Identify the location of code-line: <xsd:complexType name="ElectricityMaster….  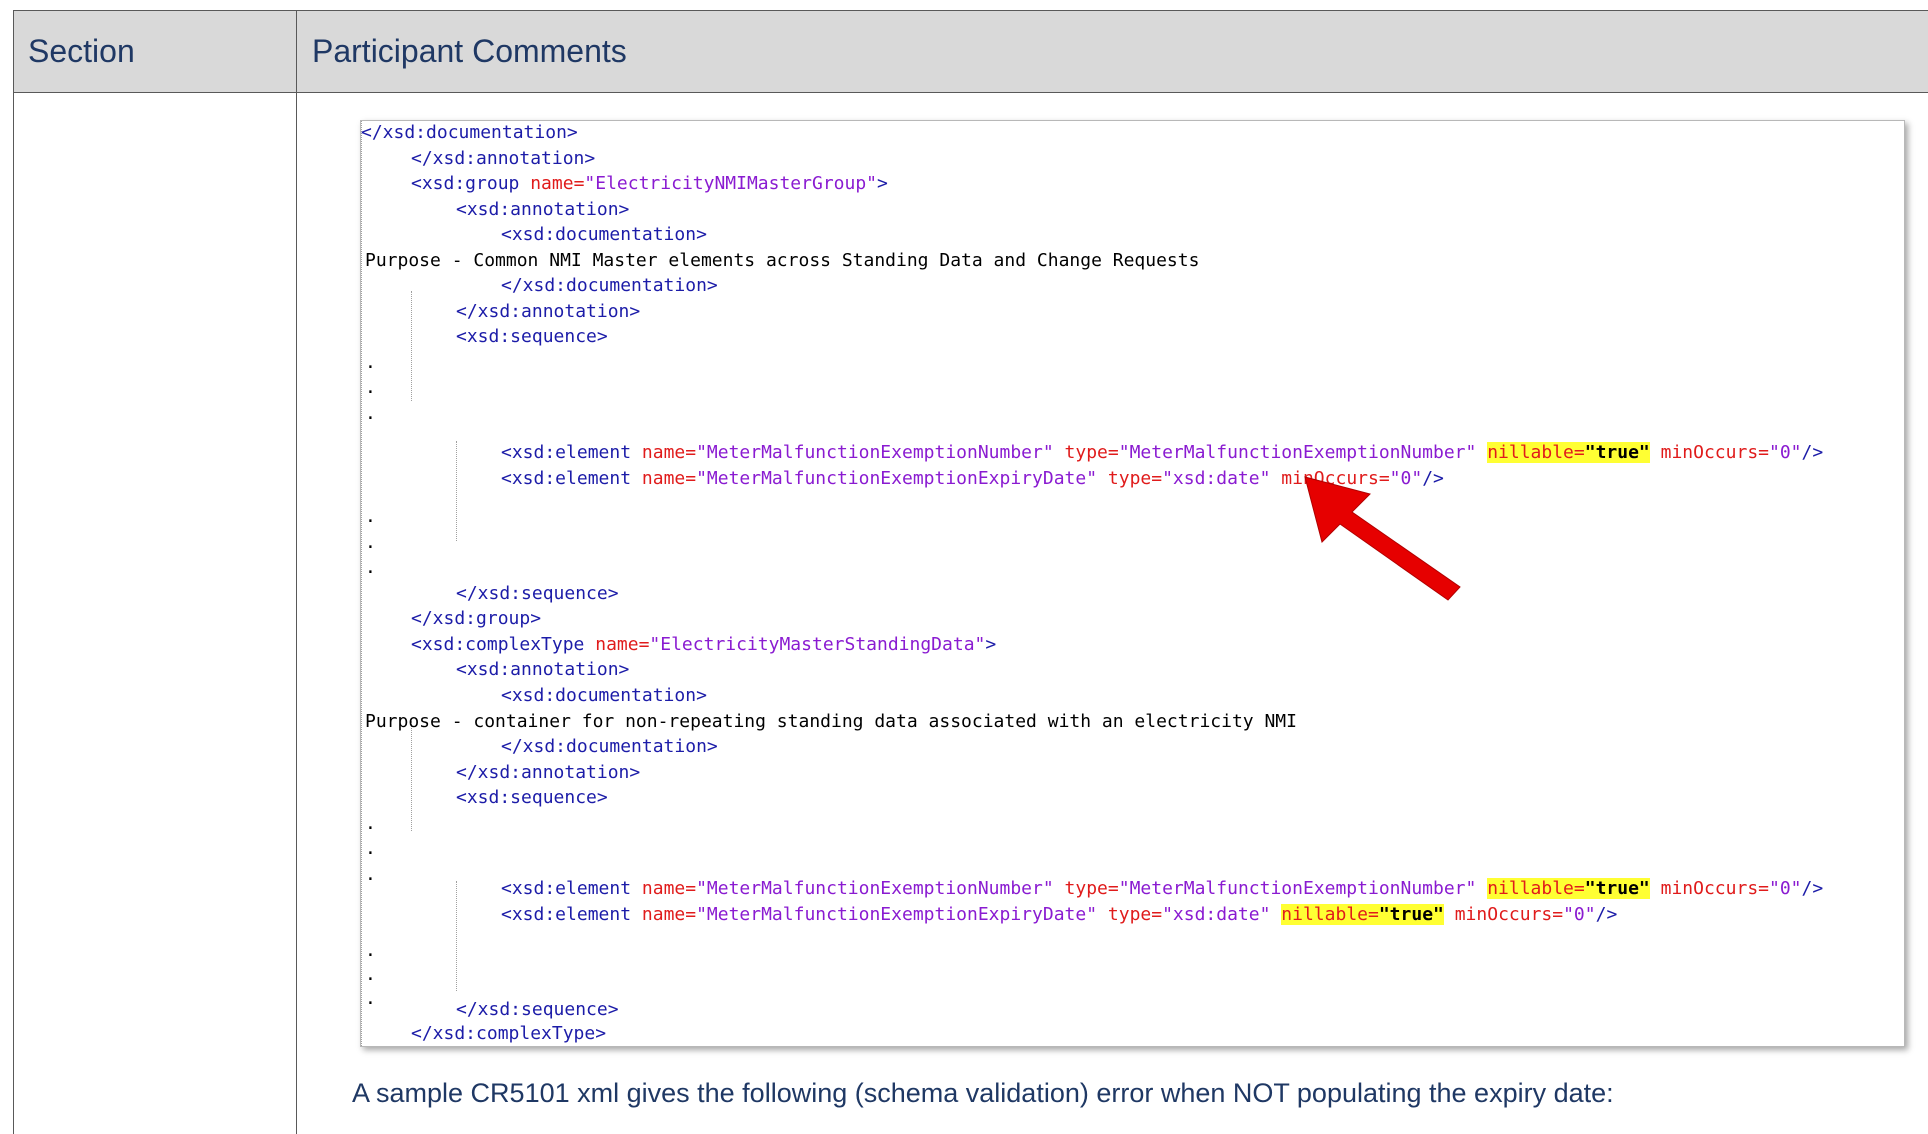
(704, 644).